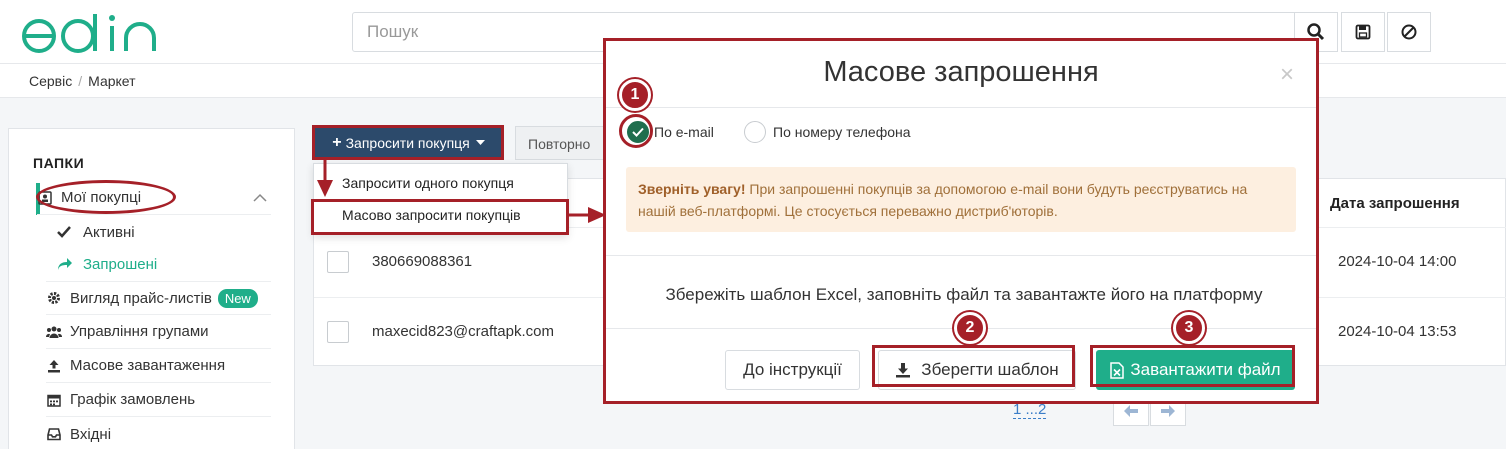 This screenshot has width=1506, height=449. Describe the element at coordinates (428, 183) in the screenshot. I see `invite-one-buyer-item: Запросити одного покупця` at that location.